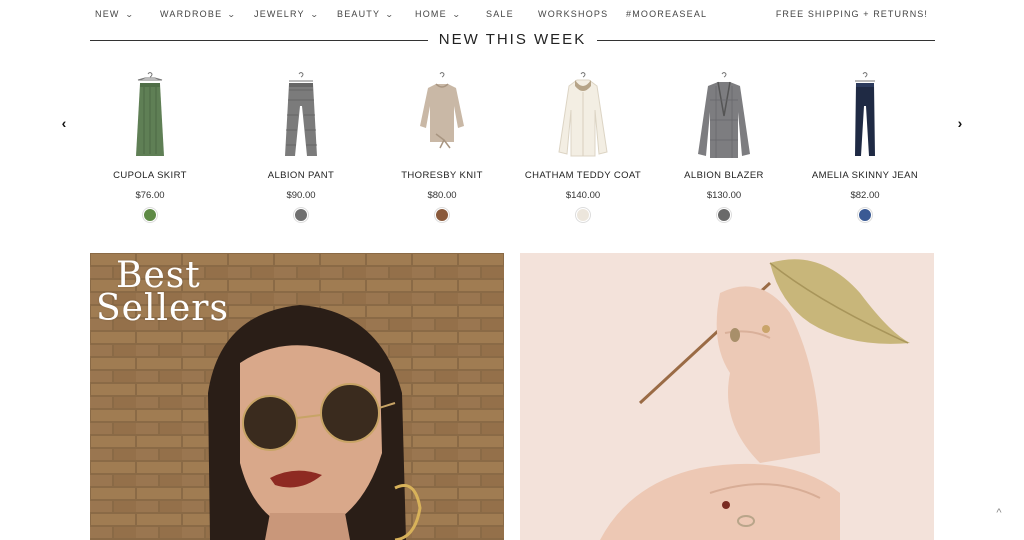 The image size is (1024, 540). I want to click on product-card: THORESBY KNIT $80.00, so click(442, 146).